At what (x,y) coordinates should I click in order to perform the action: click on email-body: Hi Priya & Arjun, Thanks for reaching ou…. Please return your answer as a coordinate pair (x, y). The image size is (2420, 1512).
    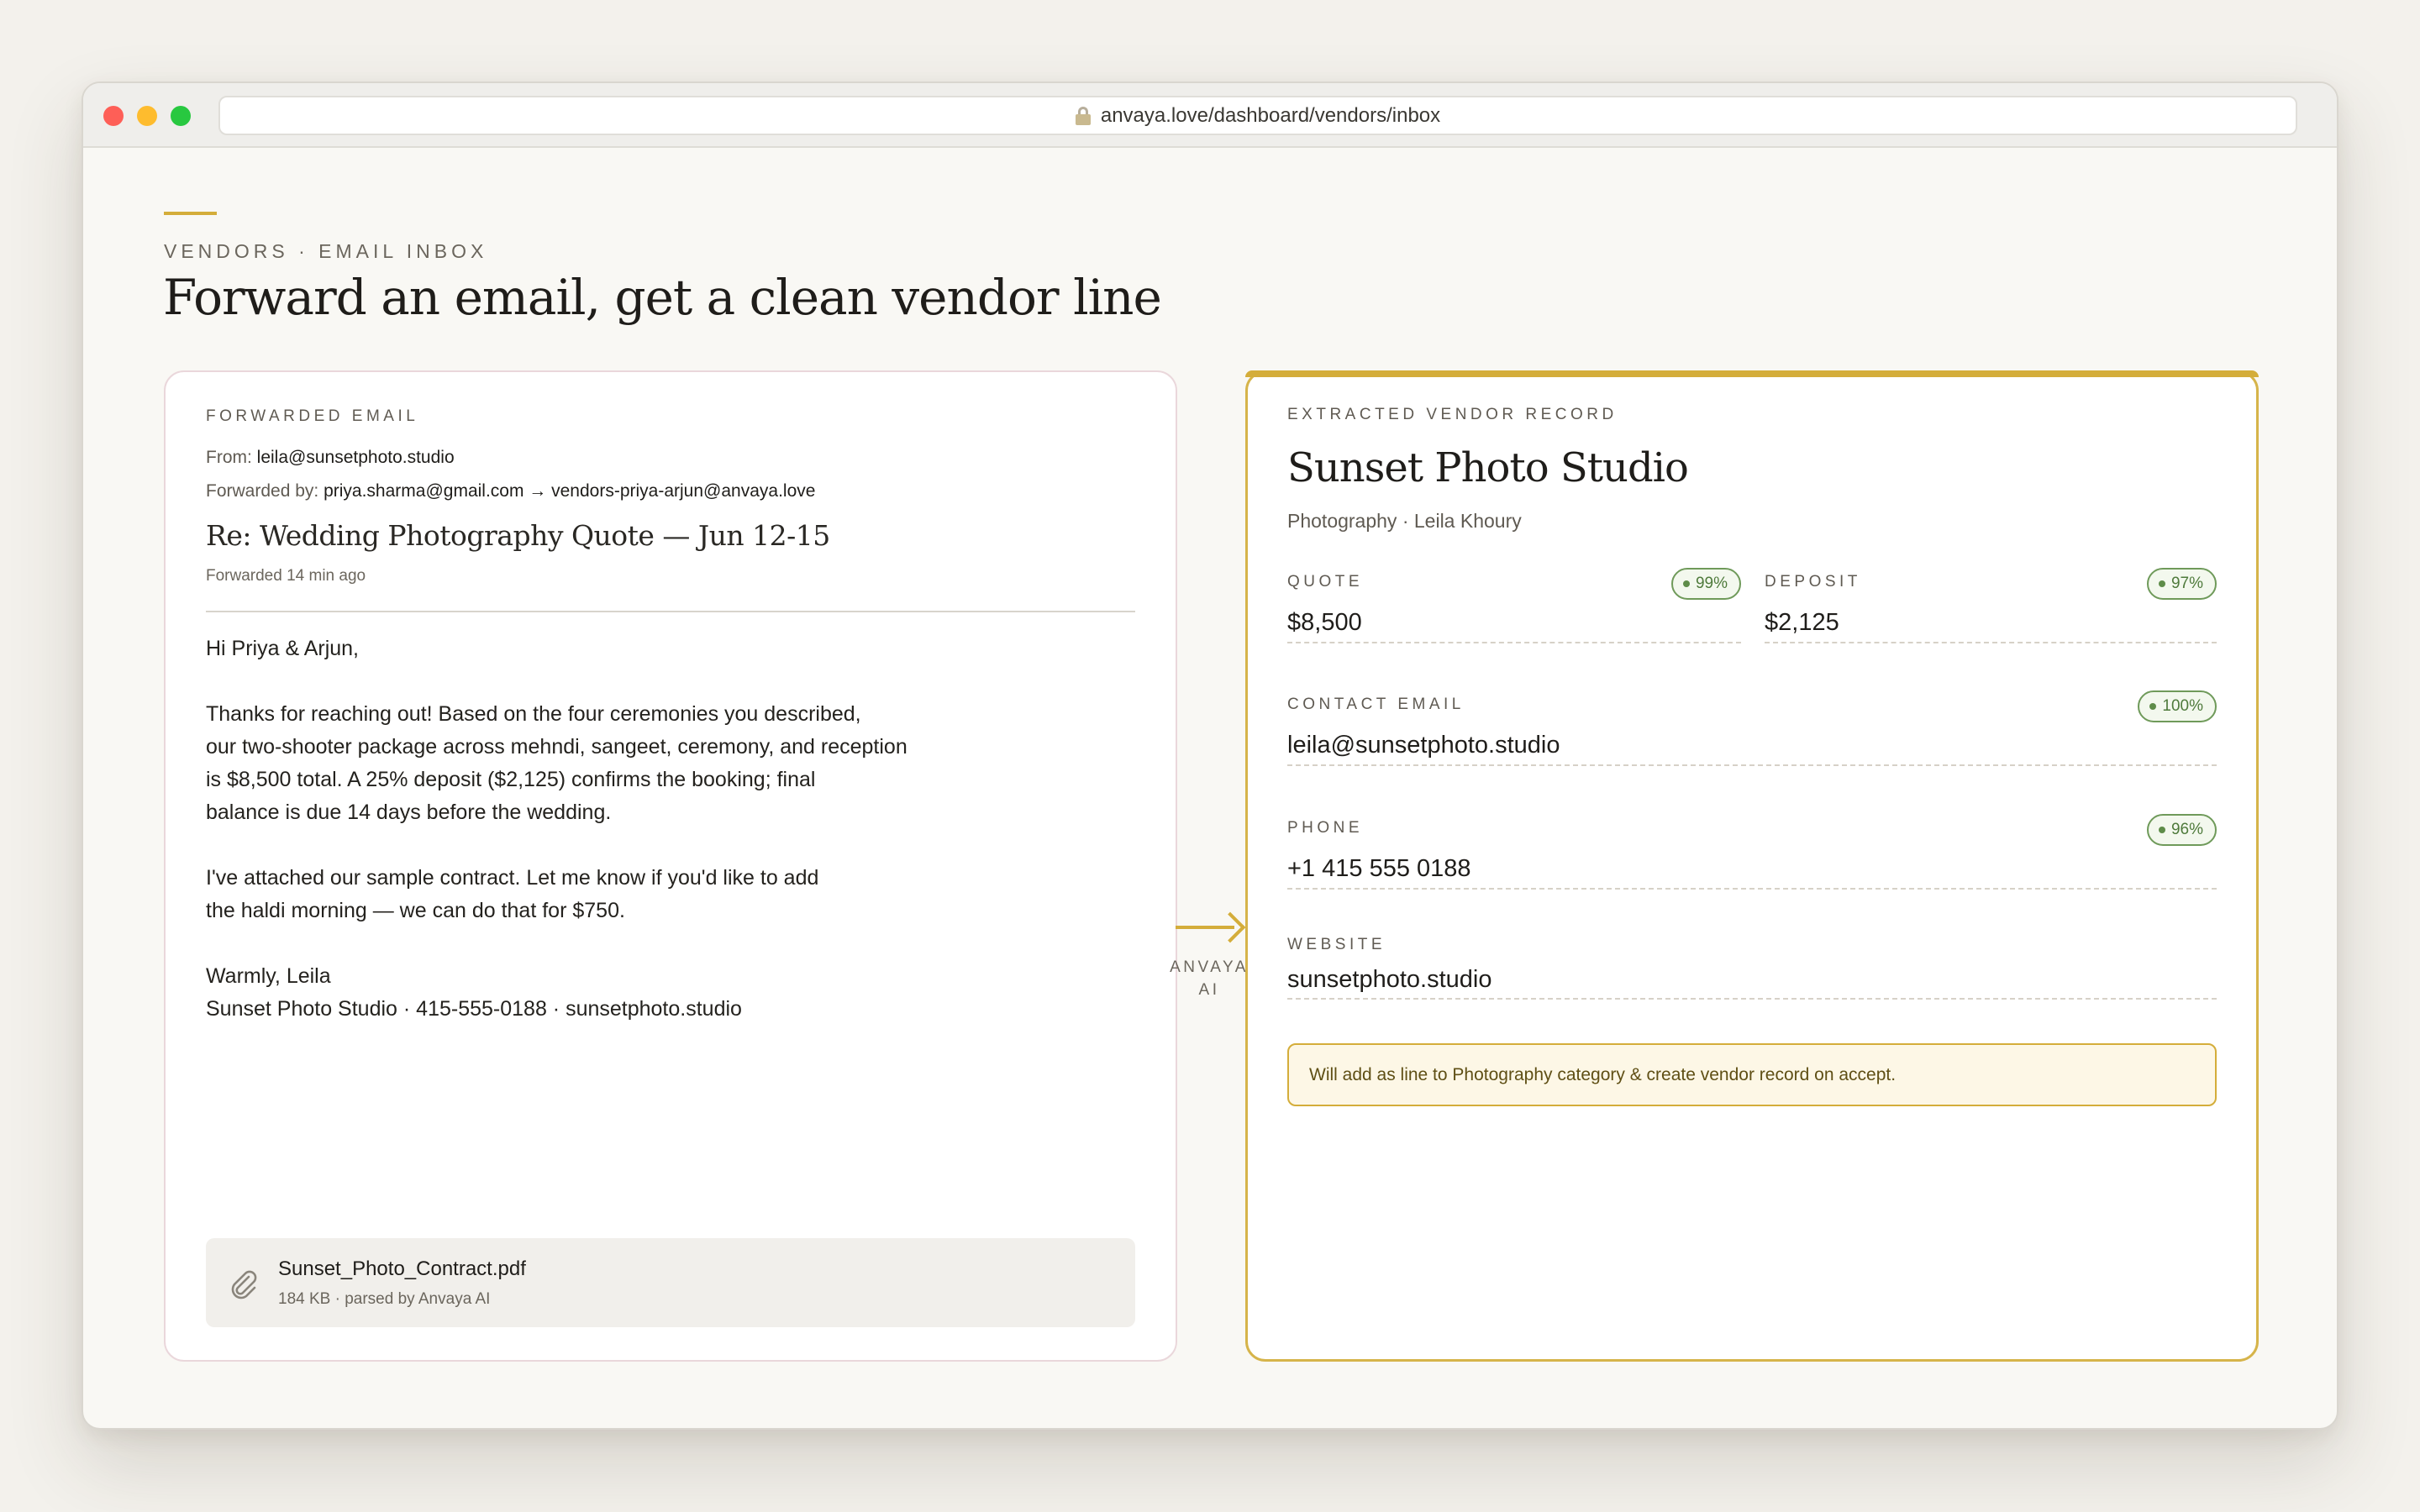
    Looking at the image, I should click on (626, 845).